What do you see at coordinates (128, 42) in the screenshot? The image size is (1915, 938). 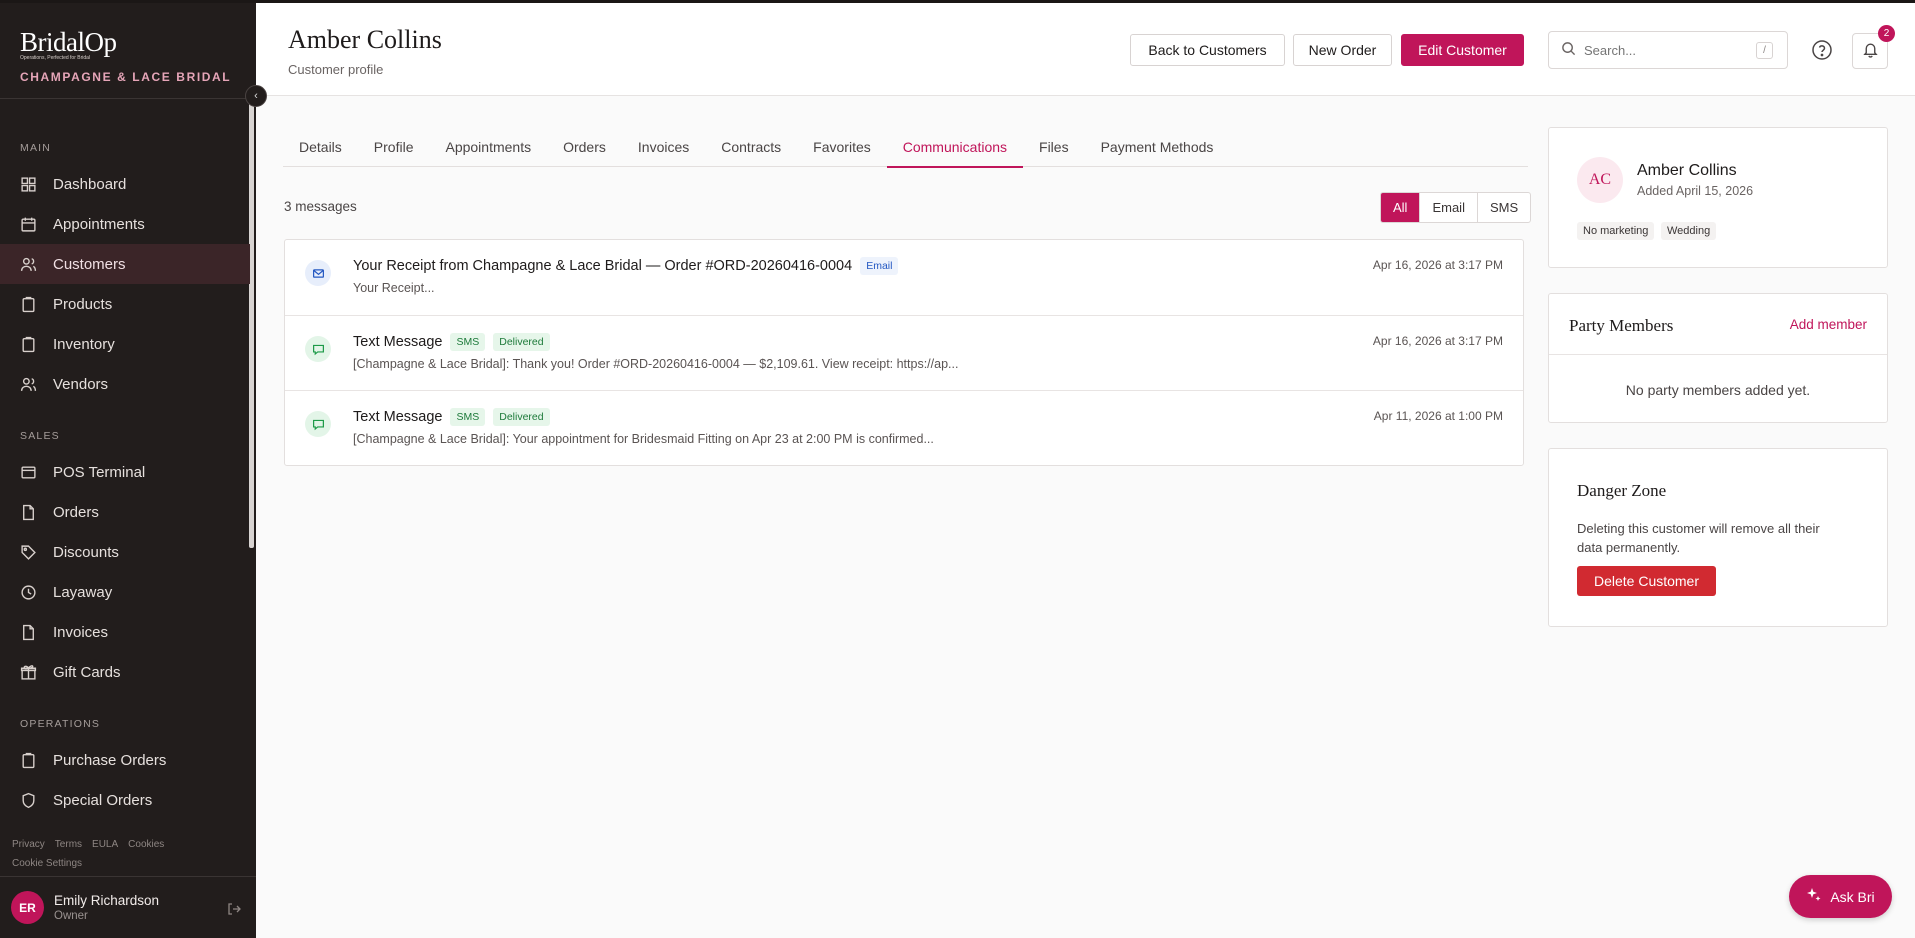 I see `brand-logo: BridalOp` at bounding box center [128, 42].